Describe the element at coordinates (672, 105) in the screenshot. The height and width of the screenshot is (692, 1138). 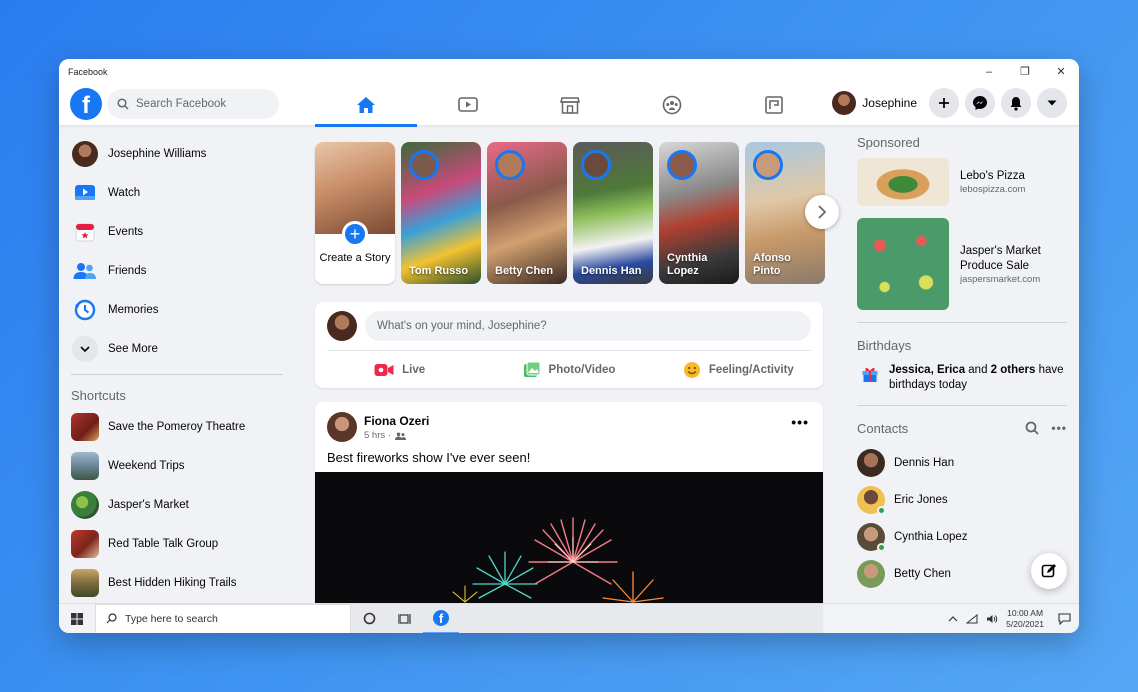
I see `tab-groups` at that location.